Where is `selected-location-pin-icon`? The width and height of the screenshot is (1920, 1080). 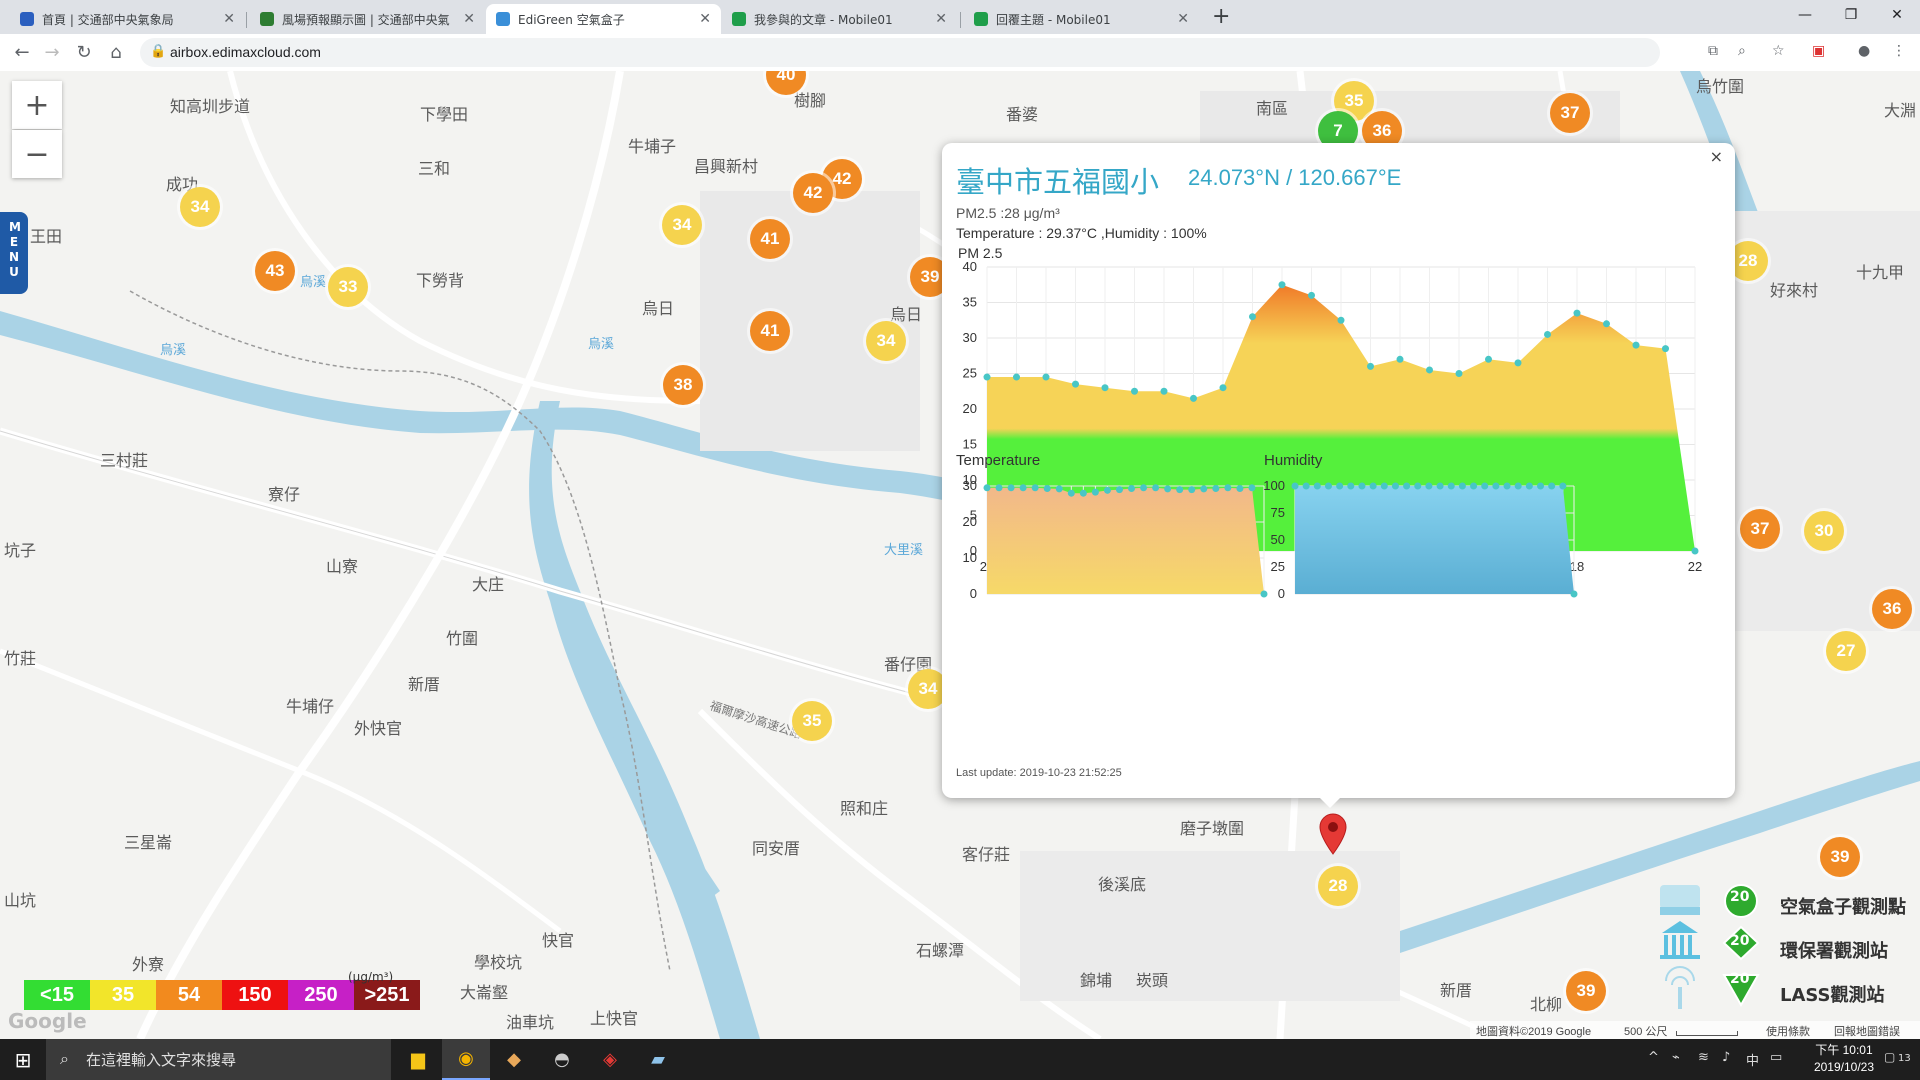
selected-location-pin-icon is located at coordinates (1333, 834).